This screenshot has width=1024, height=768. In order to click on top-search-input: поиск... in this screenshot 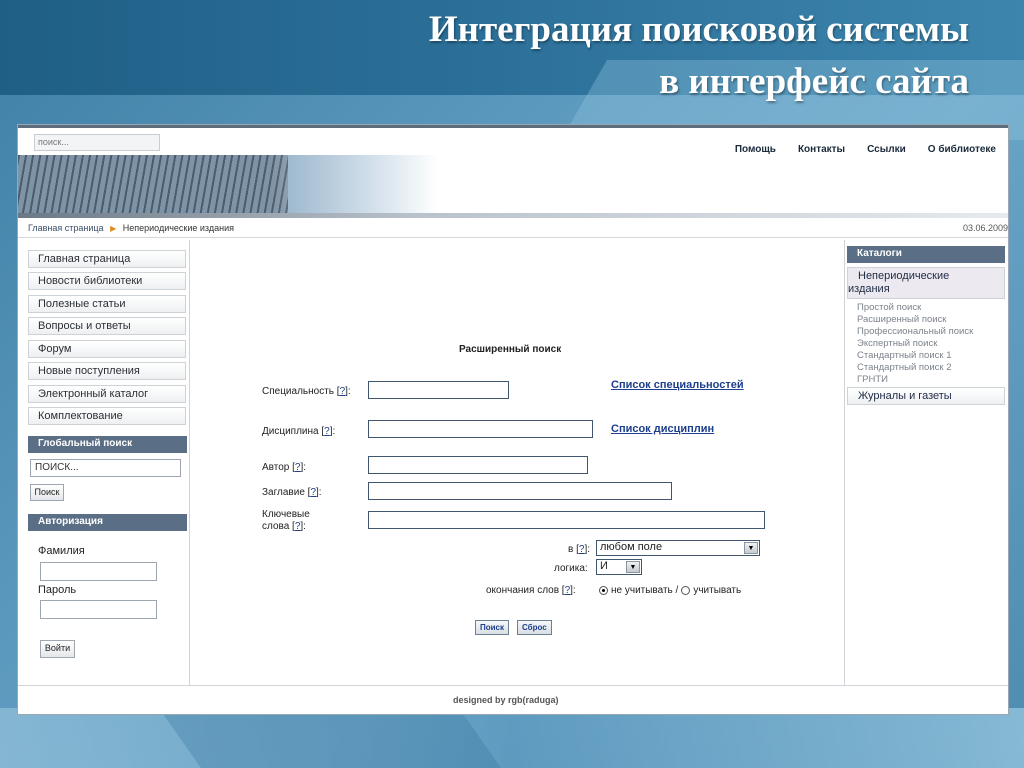, I will do `click(97, 142)`.